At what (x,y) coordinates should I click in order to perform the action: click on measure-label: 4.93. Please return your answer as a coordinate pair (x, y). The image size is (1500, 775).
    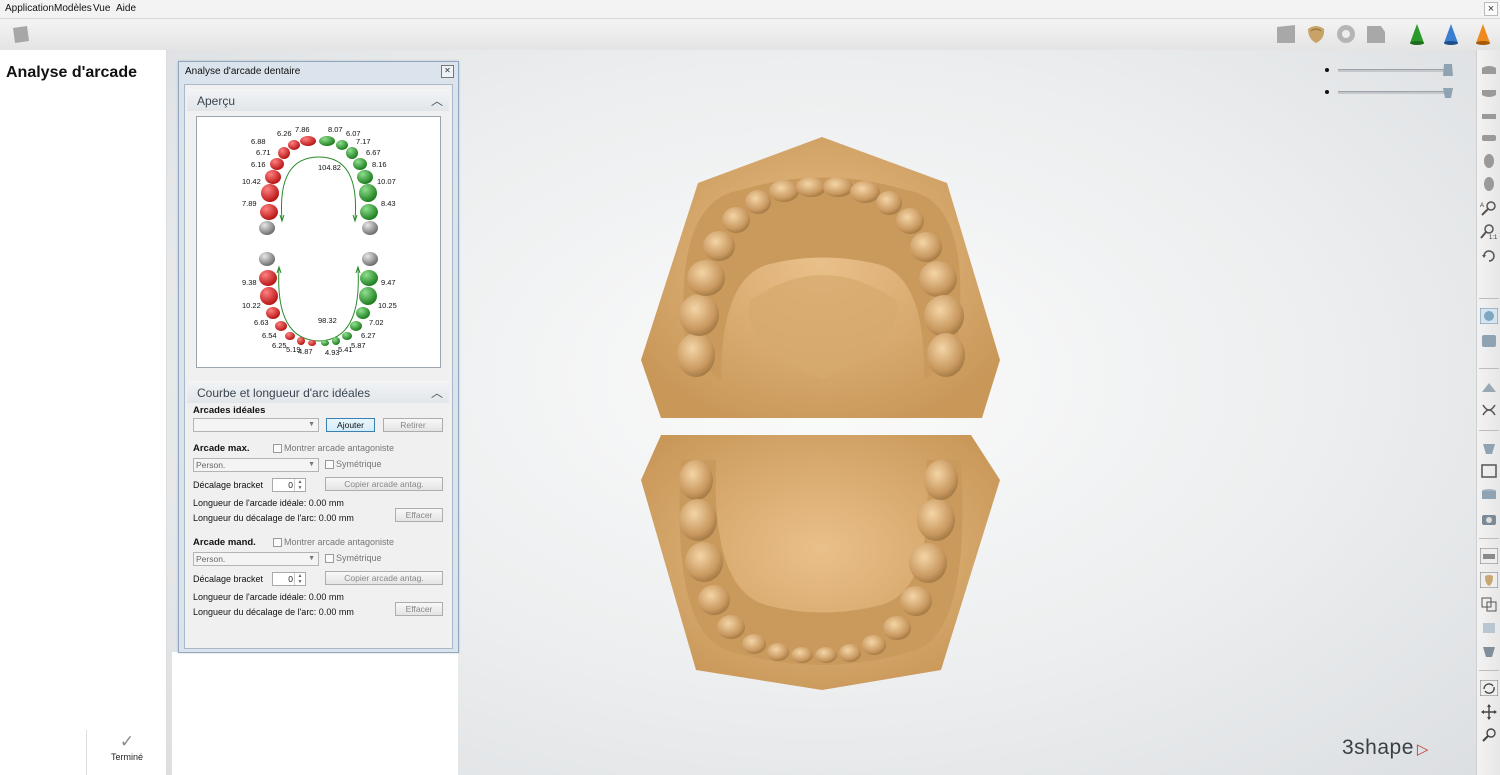
    Looking at the image, I should click on (332, 352).